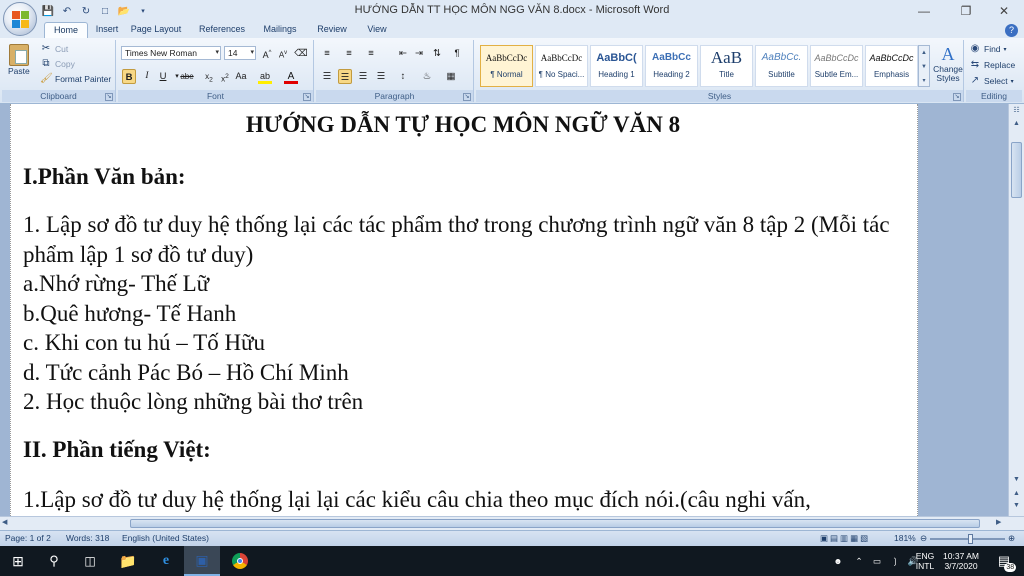 The width and height of the screenshot is (1024, 576). I want to click on tab-view: View, so click(377, 30).